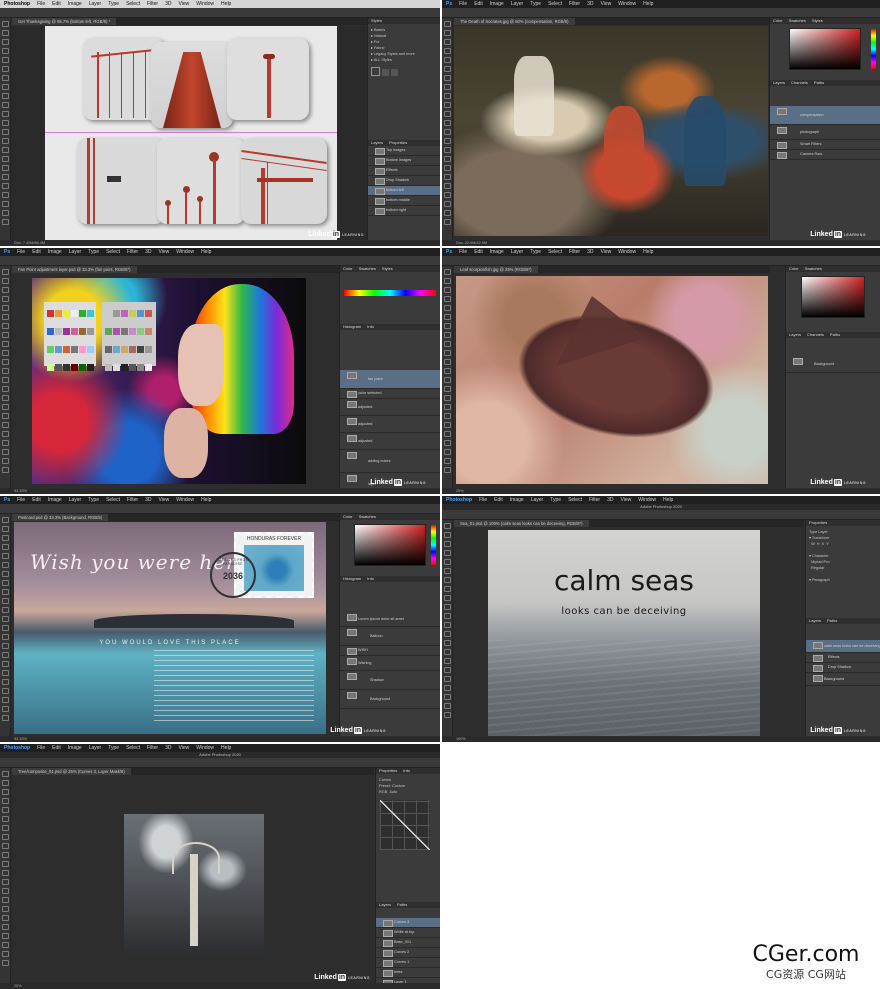  Describe the element at coordinates (390, 651) in the screenshot. I see `layer-row: WISH` at that location.